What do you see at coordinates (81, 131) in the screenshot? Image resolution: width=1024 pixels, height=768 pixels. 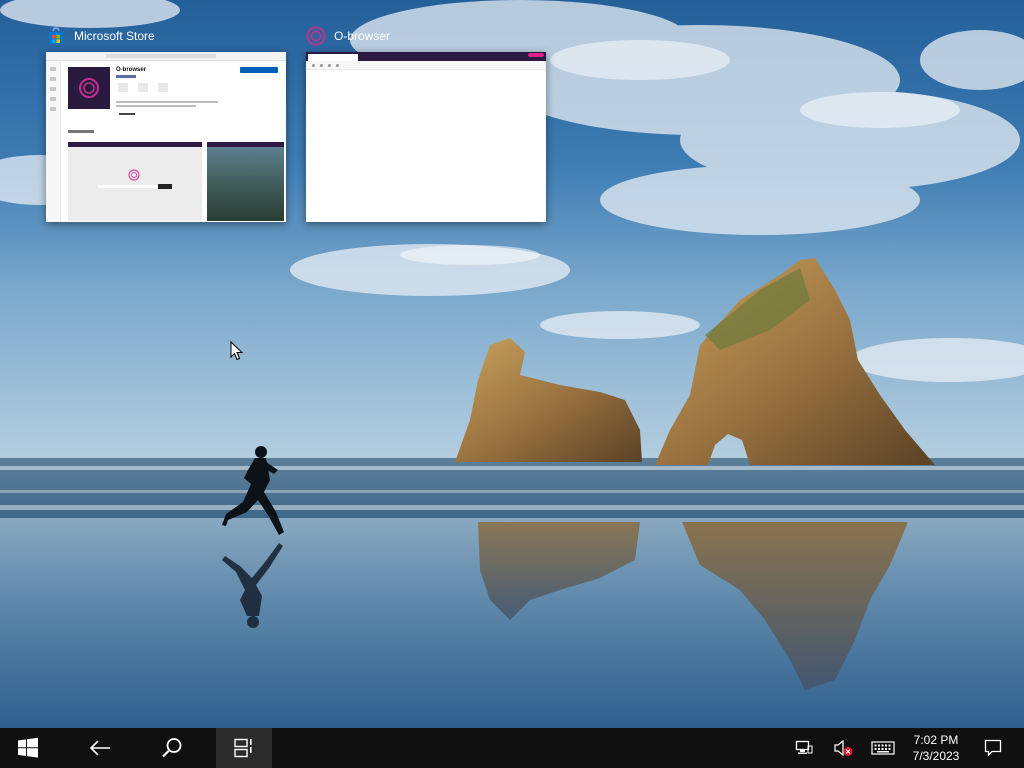 I see `store-screenshots-label` at bounding box center [81, 131].